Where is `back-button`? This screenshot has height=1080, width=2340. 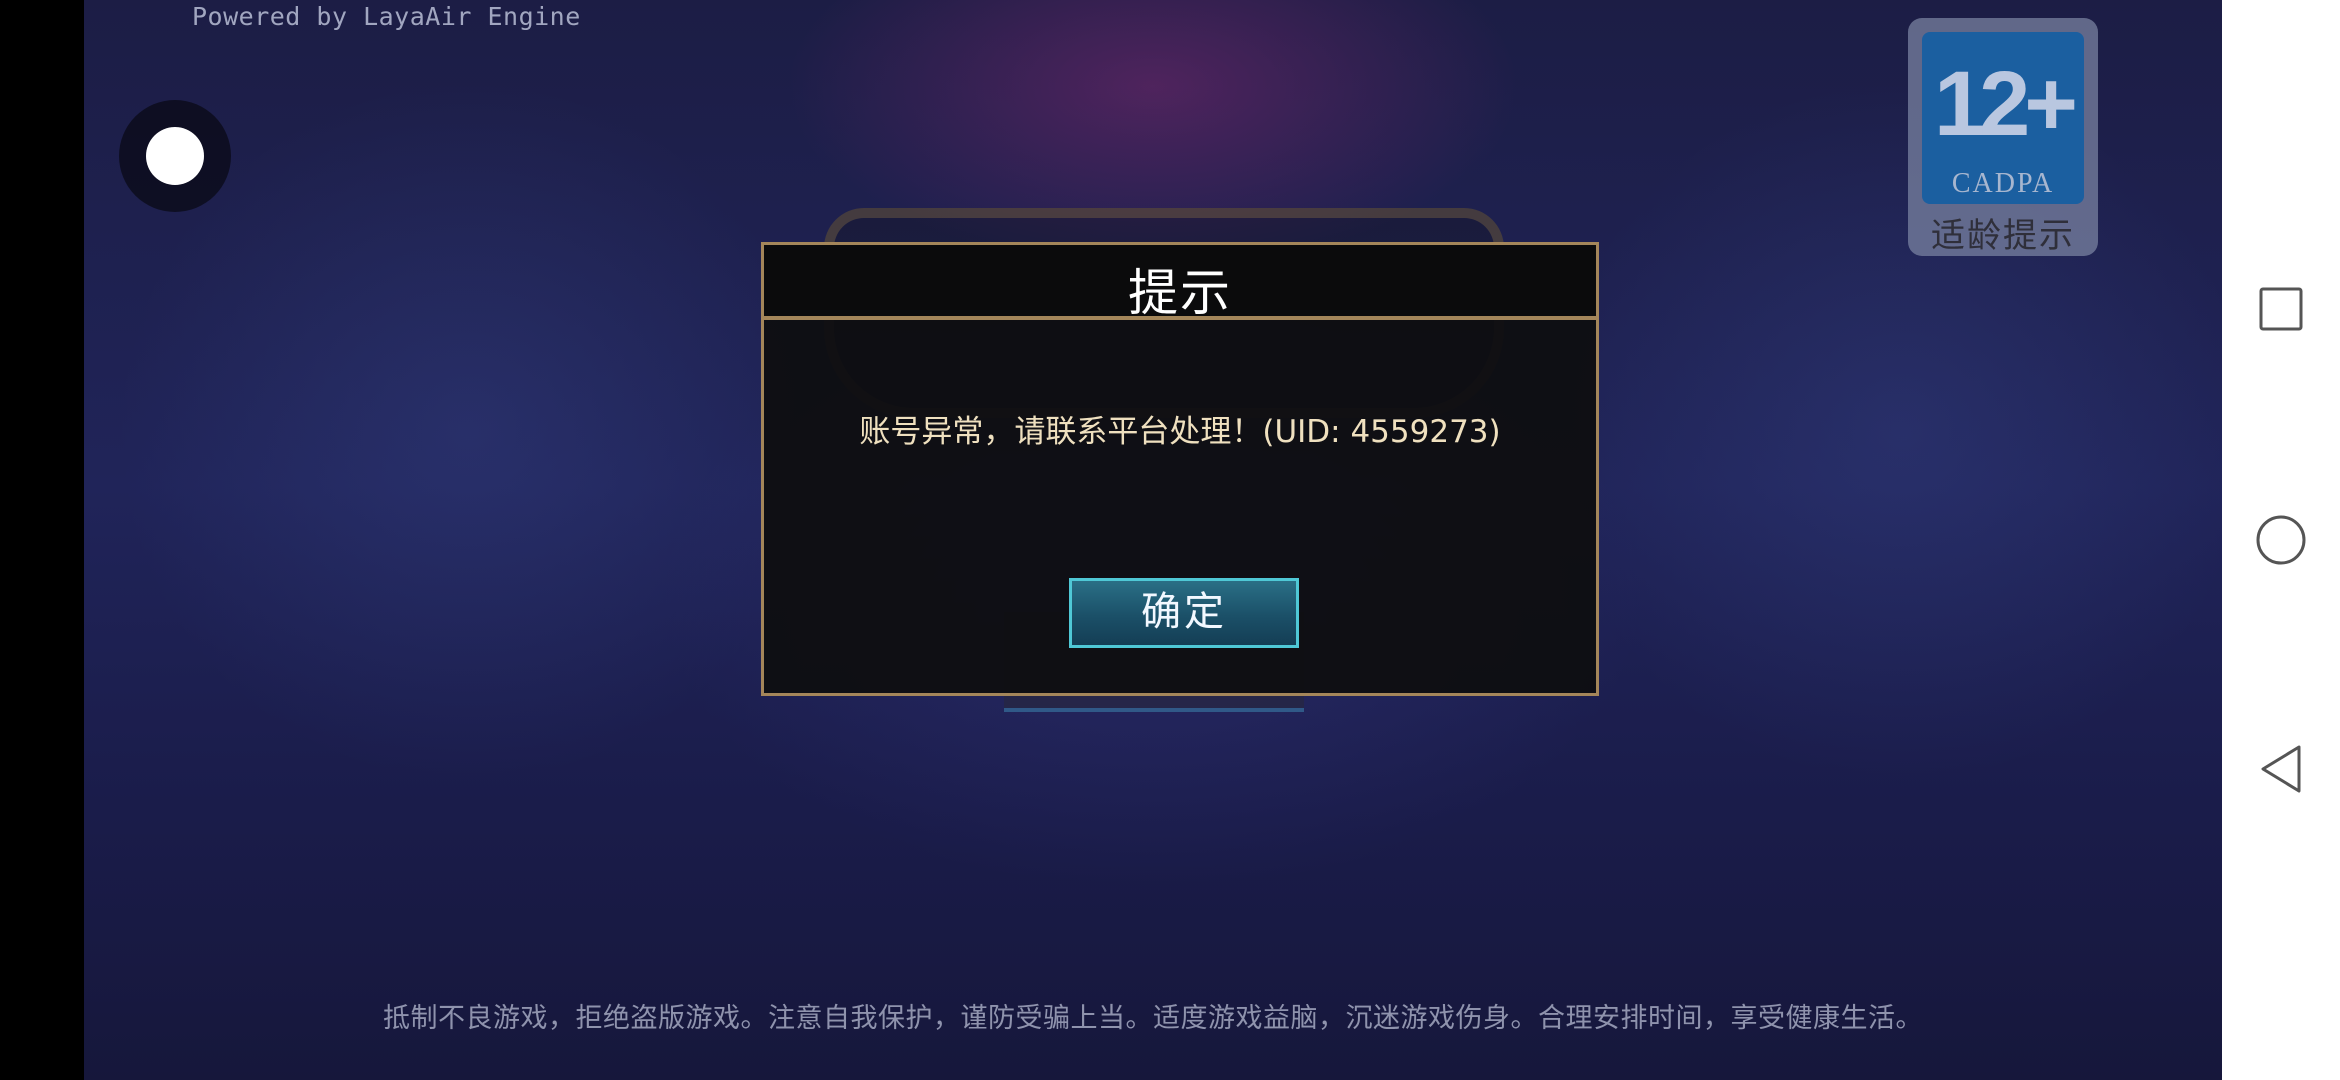
back-button is located at coordinates (2281, 769).